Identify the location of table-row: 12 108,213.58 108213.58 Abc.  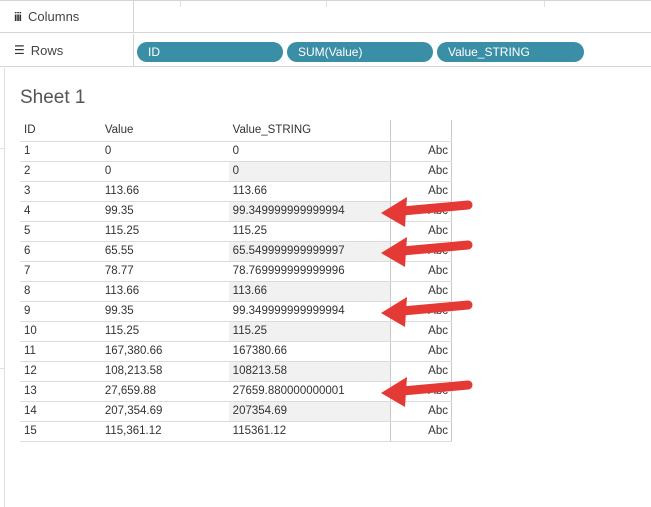
(236, 371).